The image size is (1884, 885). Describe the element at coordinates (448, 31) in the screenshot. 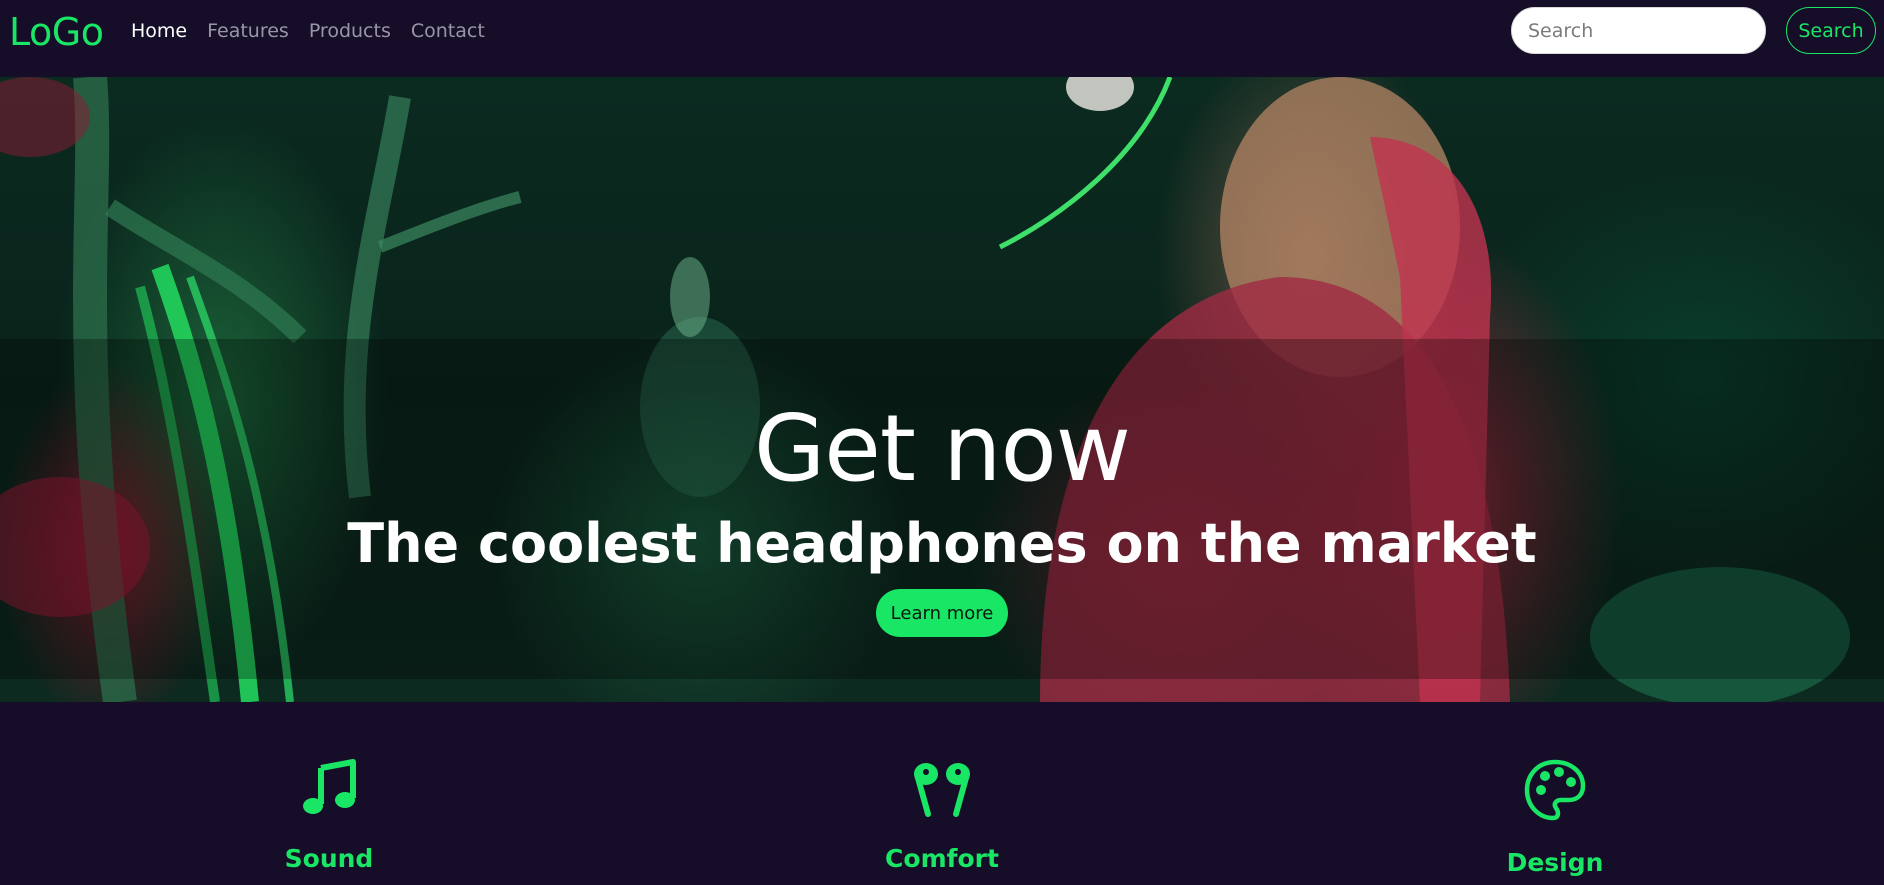

I see `nav-link-contact: Contact` at that location.